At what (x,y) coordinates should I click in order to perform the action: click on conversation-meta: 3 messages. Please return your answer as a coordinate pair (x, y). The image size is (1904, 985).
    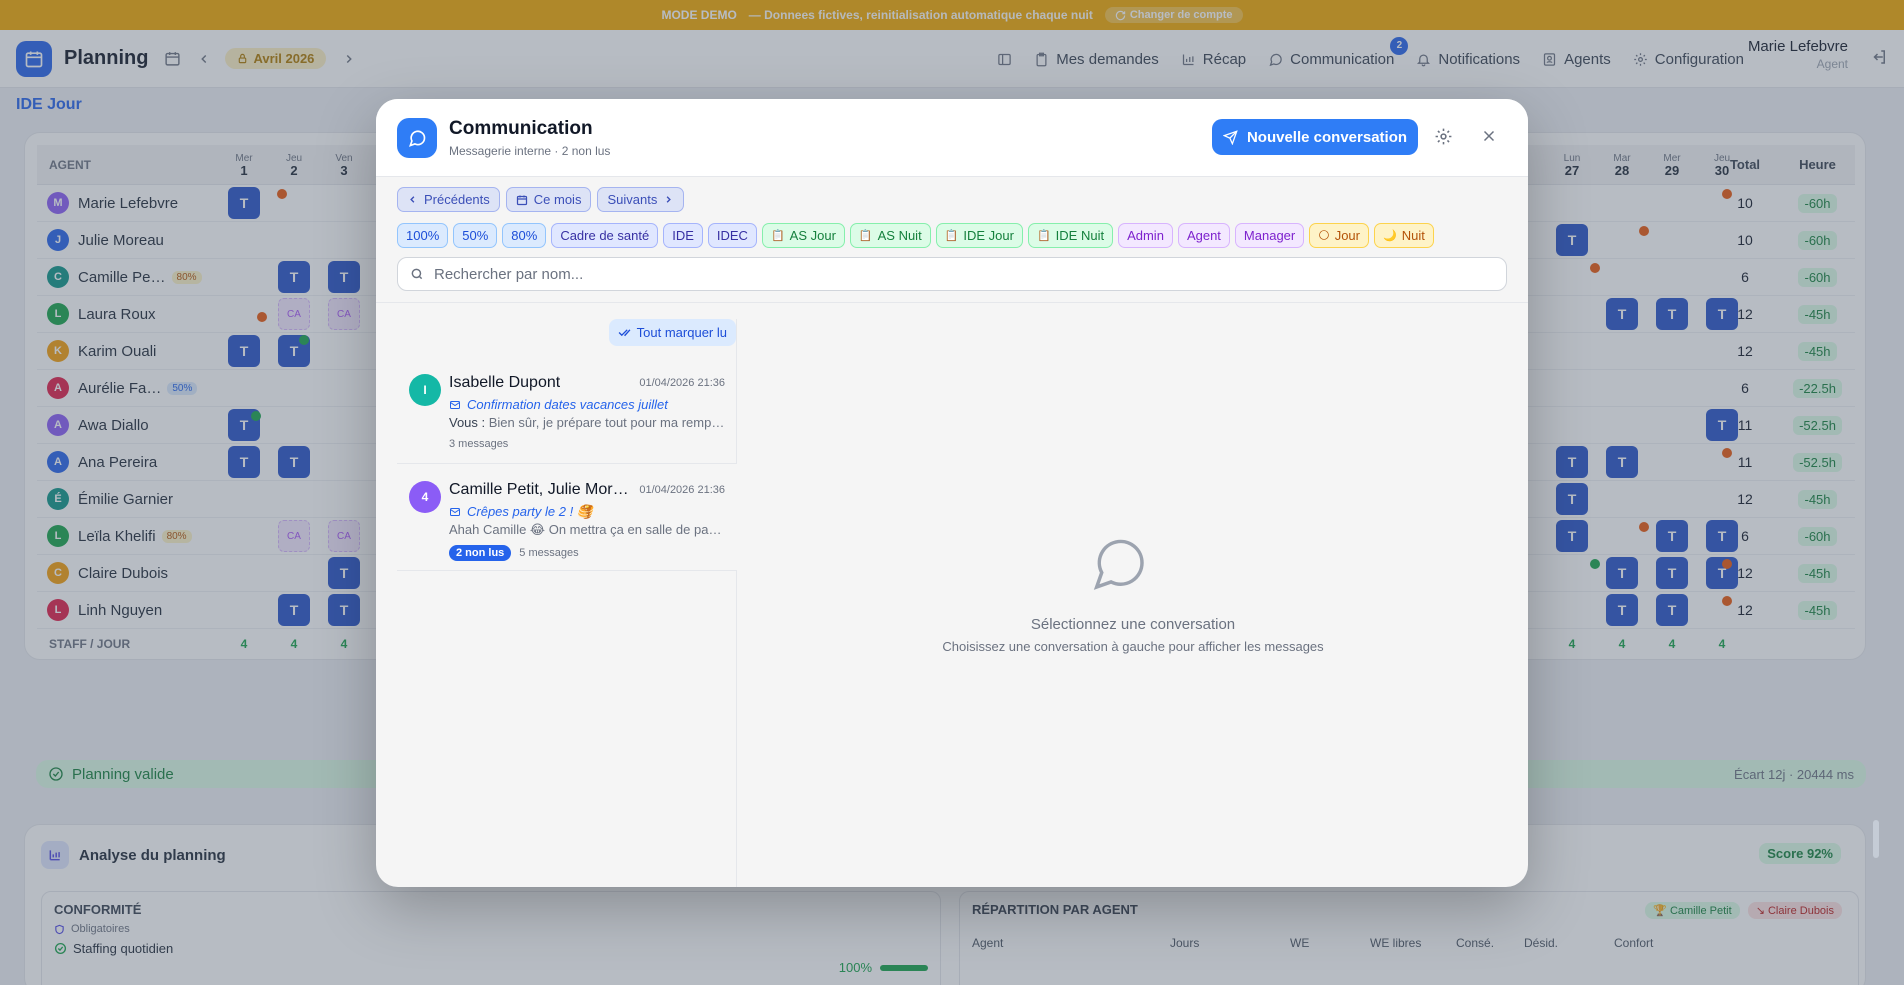
    Looking at the image, I should click on (478, 444).